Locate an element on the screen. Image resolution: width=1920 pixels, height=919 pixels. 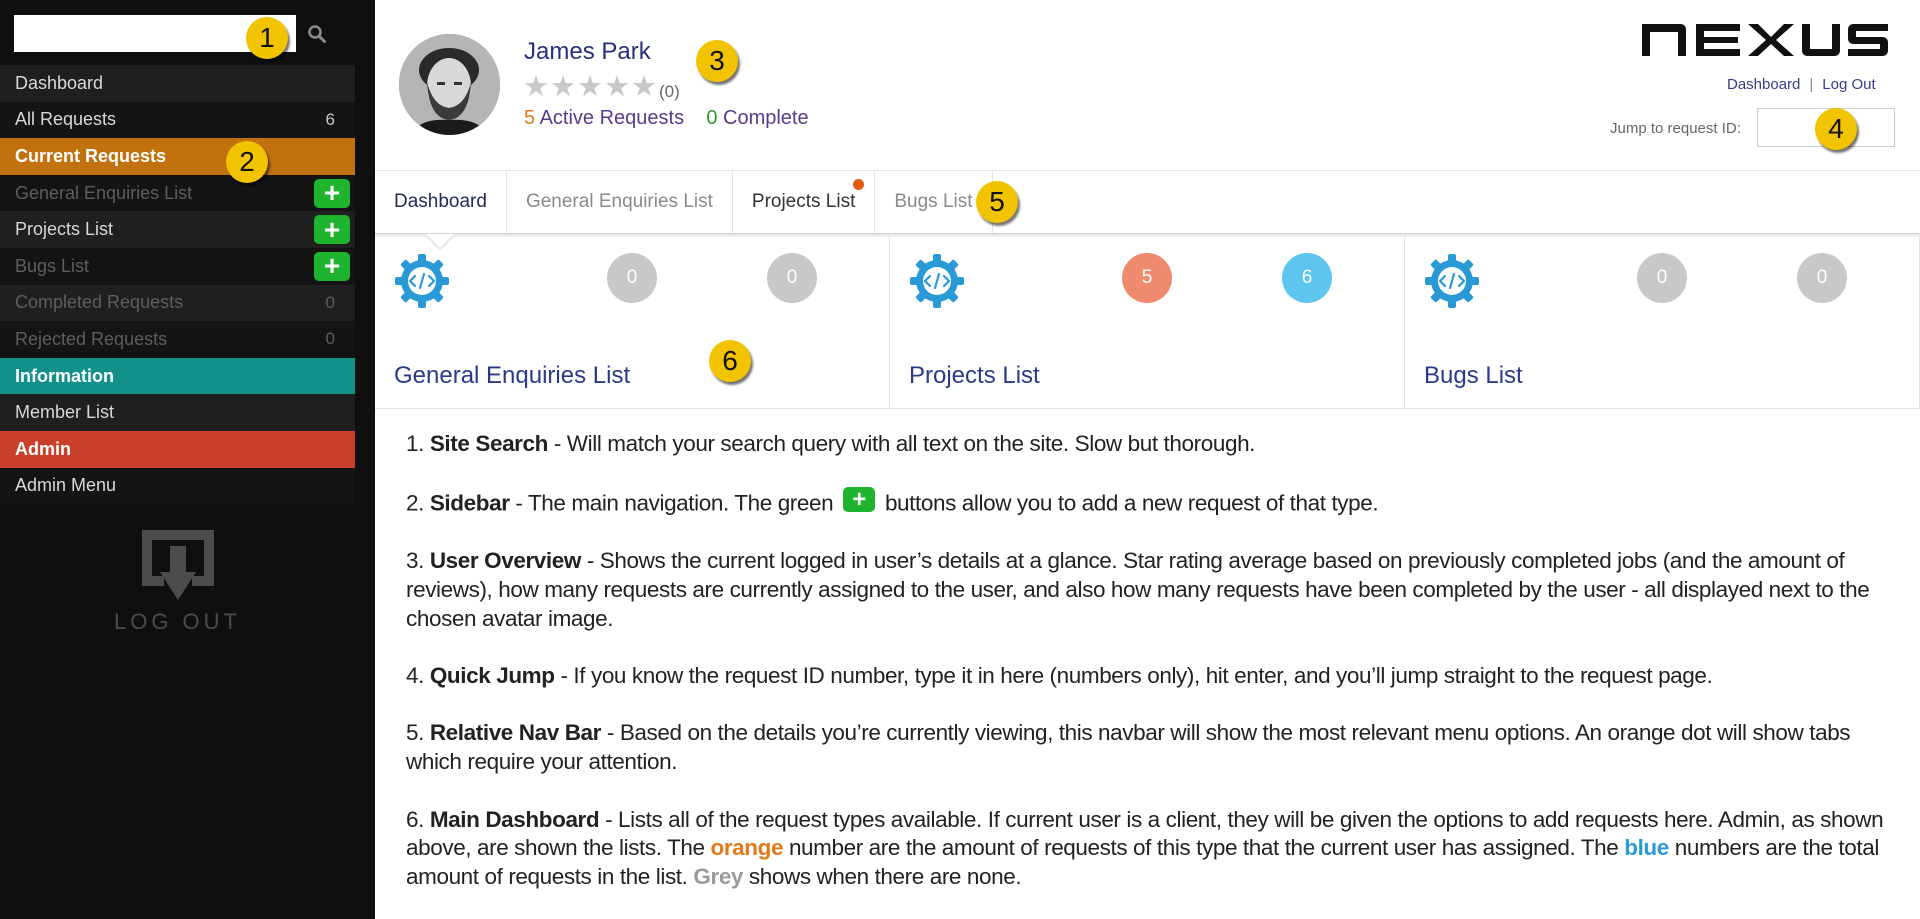
assigned-count-badge: 5 is located at coordinates (1147, 278).